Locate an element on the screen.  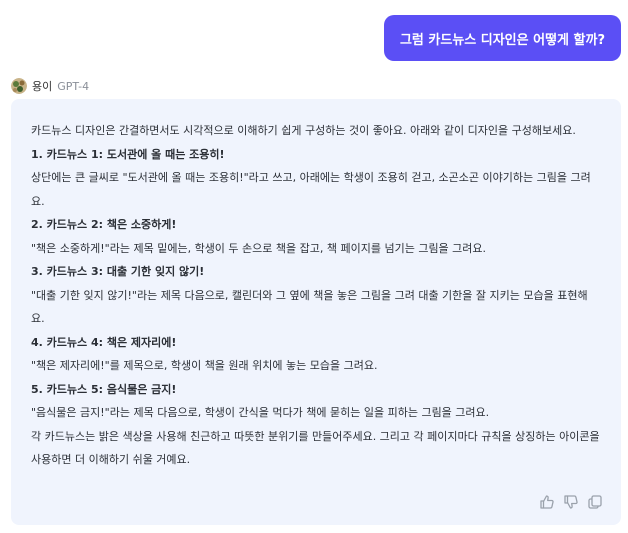
card-heading: 5. 카드뉴스 5: 음식물은 금지! is located at coordinates (104, 389).